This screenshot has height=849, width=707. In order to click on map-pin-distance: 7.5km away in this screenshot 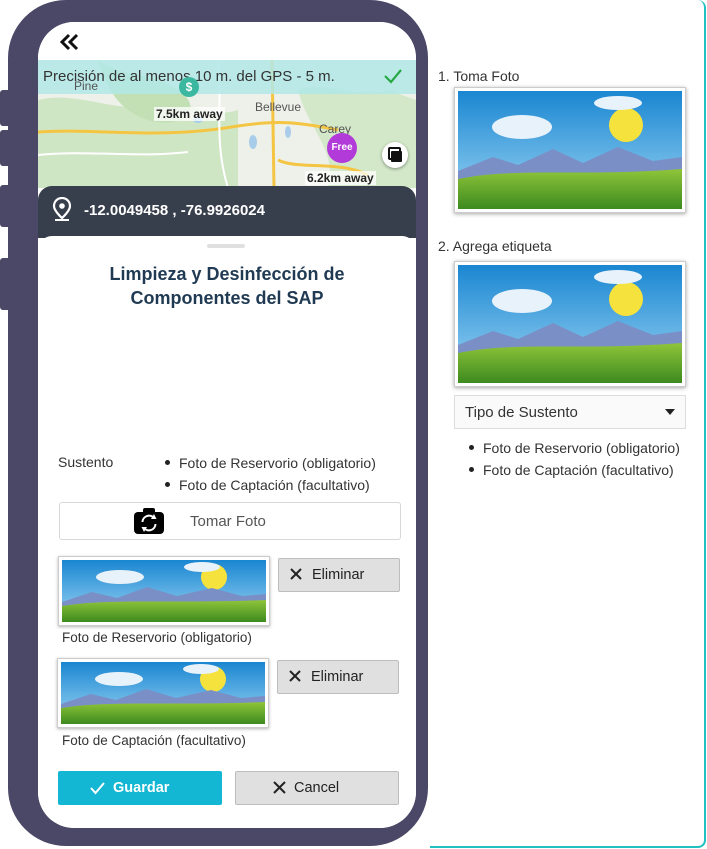, I will do `click(189, 114)`.